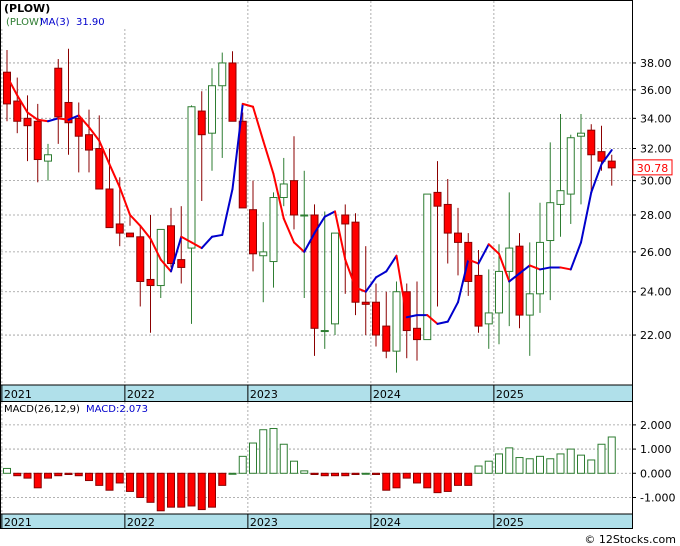 This screenshot has height=546, width=680. What do you see at coordinates (117, 409) in the screenshot?
I see `macd-value: MACD:2.073` at bounding box center [117, 409].